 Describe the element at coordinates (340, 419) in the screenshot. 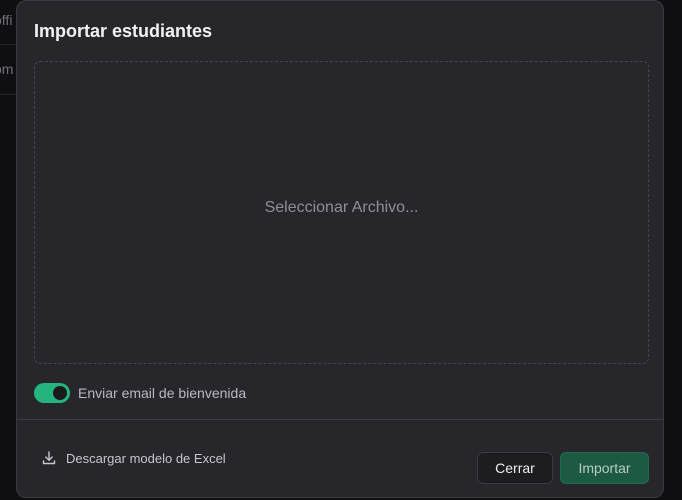

I see `footer-divider` at that location.